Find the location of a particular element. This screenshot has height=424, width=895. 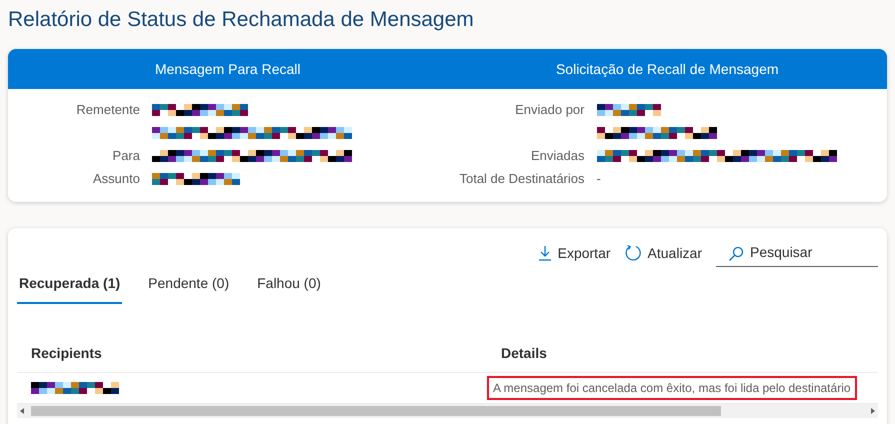

field-value: - is located at coordinates (598, 178).